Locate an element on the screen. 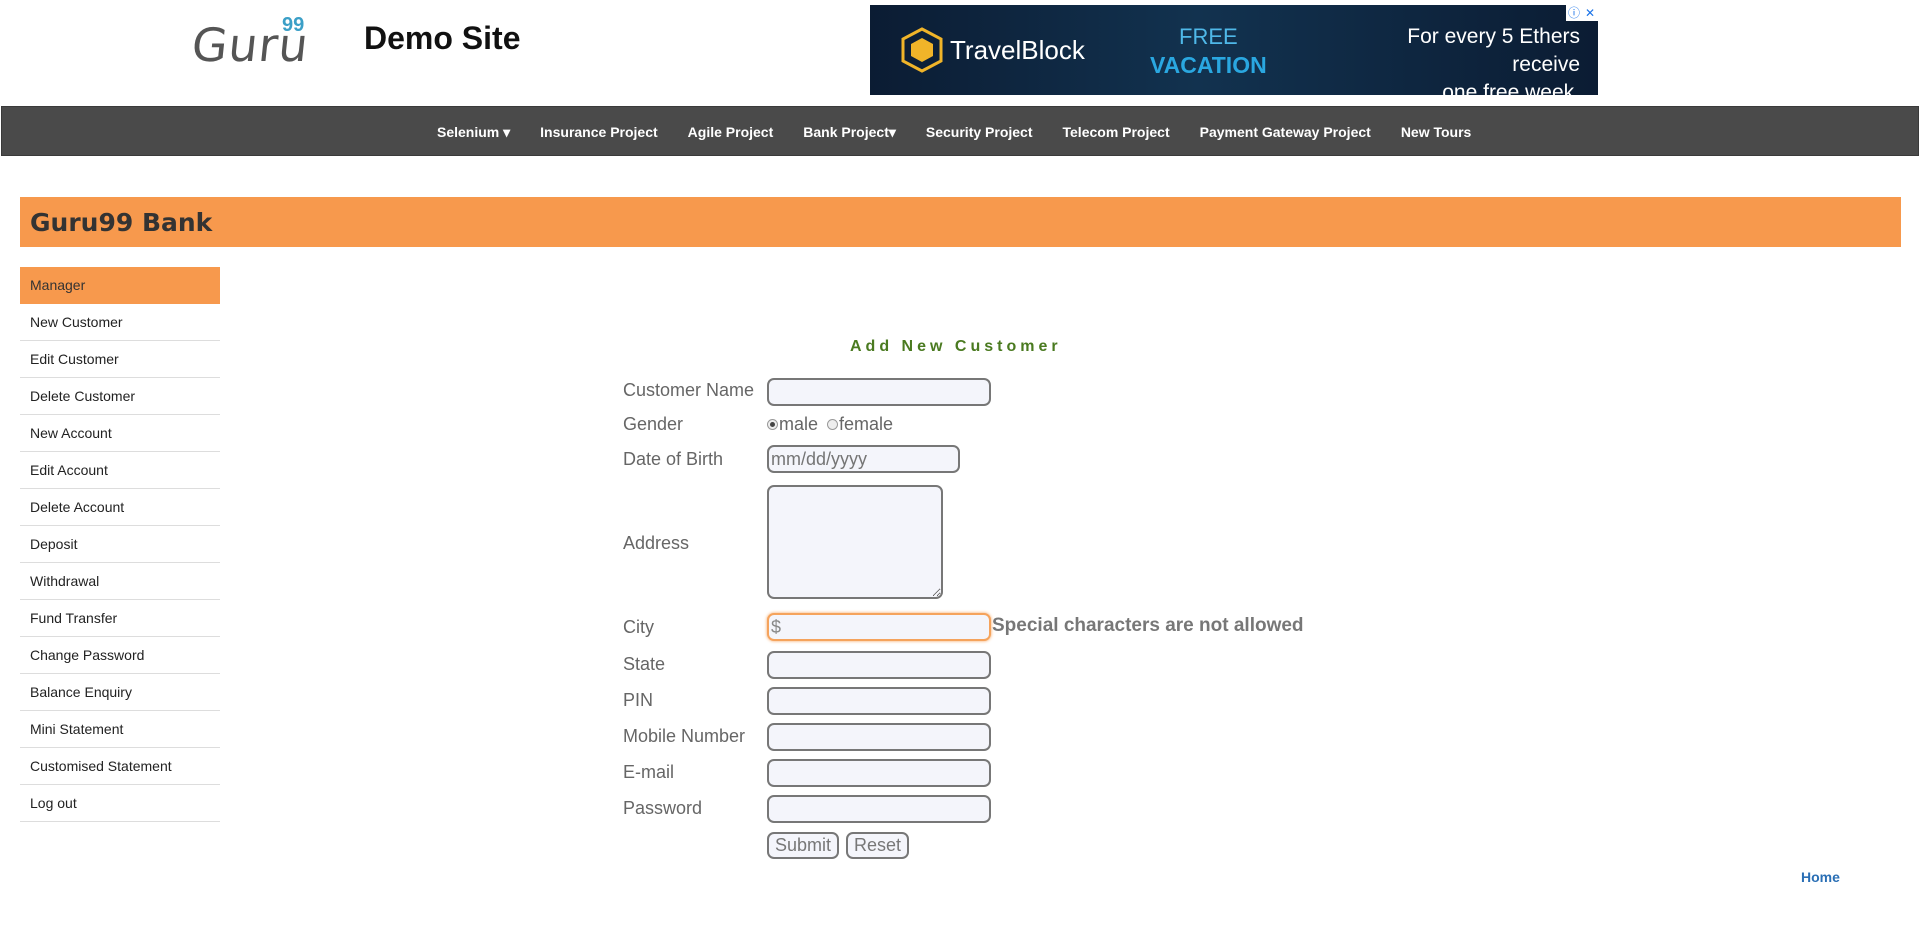 This screenshot has width=1920, height=935. sidebar-item-log-out: Log out is located at coordinates (120, 803).